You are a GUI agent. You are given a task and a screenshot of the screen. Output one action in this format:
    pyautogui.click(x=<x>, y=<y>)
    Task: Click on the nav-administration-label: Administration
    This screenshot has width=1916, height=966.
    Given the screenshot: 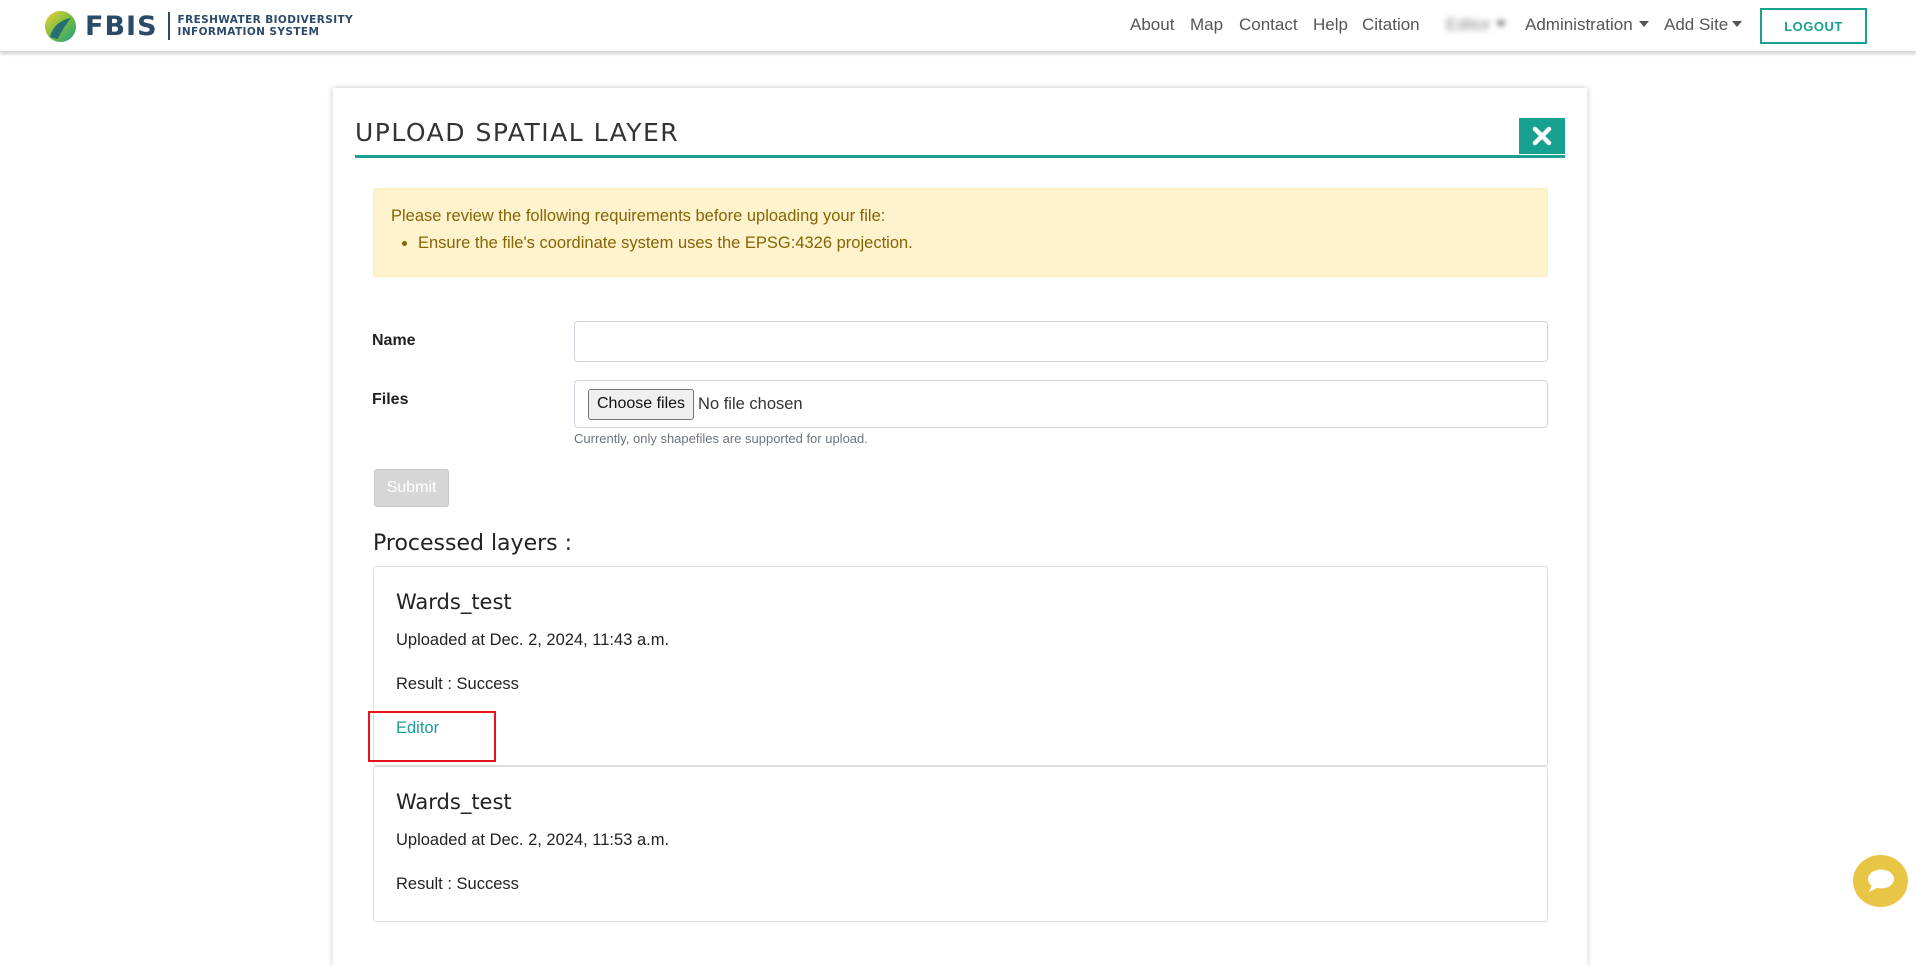 What is the action you would take?
    pyautogui.click(x=1579, y=24)
    